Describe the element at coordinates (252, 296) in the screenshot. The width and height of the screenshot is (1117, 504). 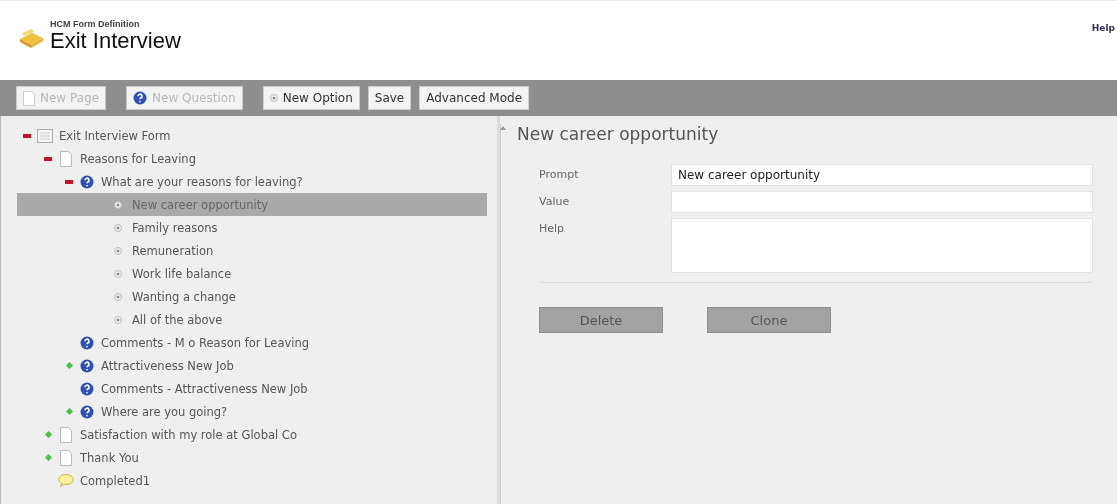
I see `tree-item: Wanting a change` at that location.